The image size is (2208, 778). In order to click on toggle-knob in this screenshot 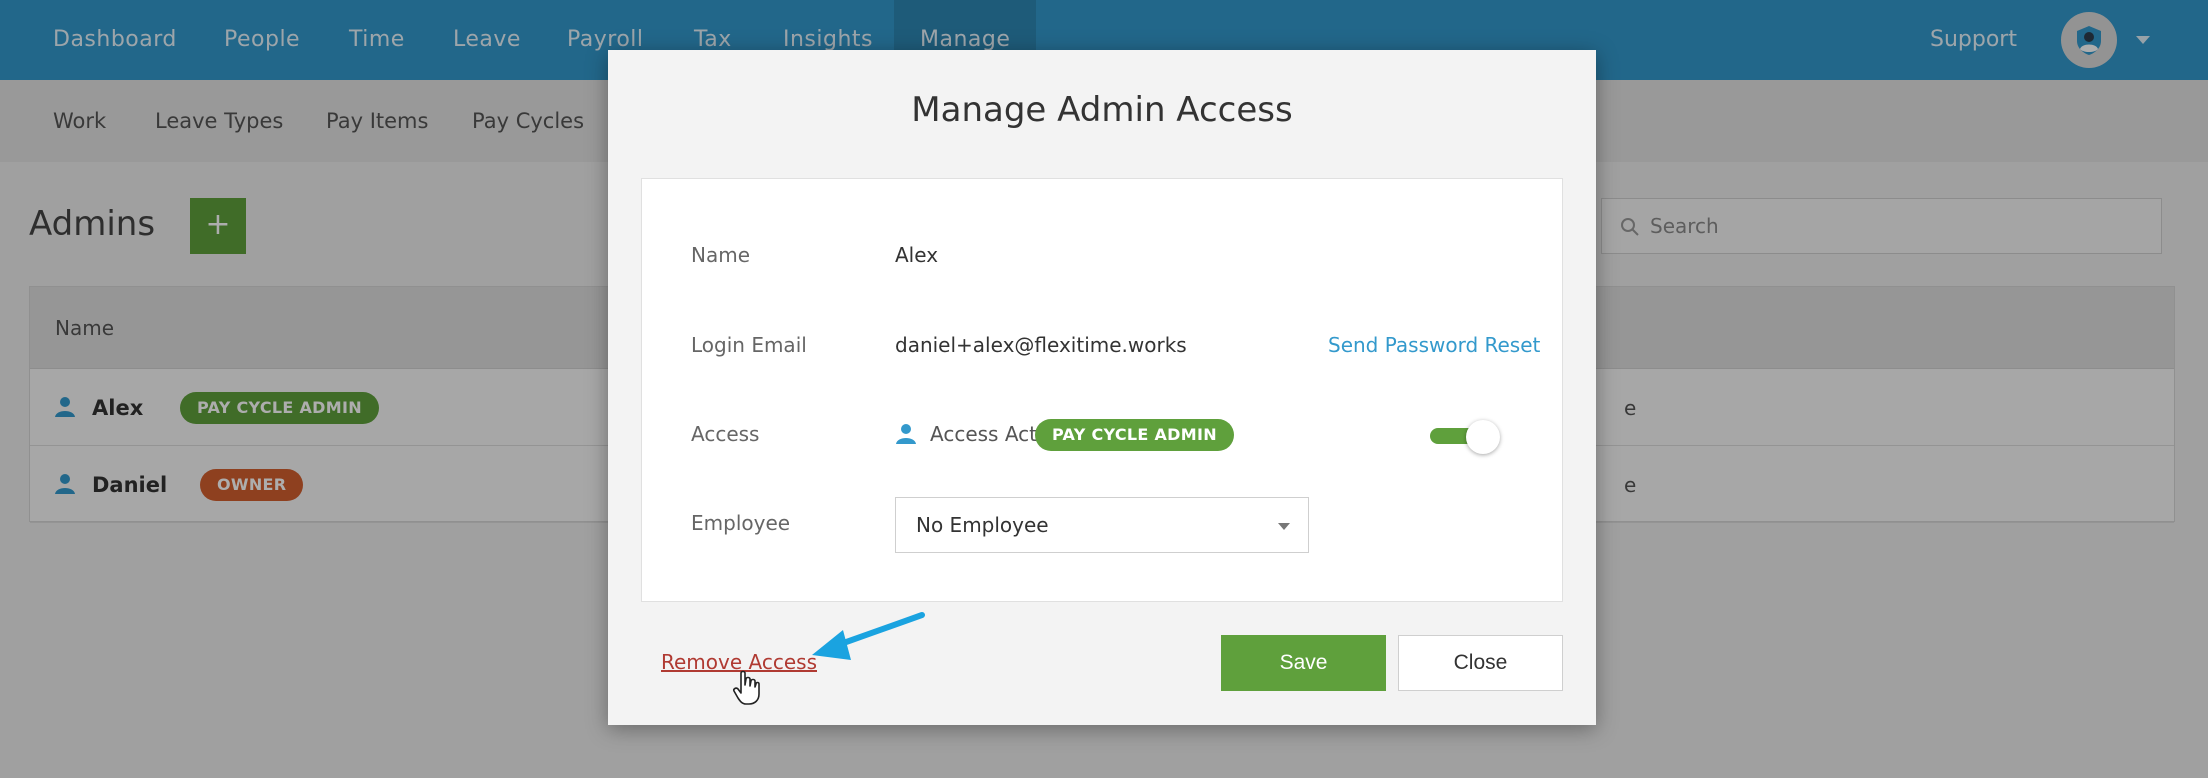, I will do `click(1483, 437)`.